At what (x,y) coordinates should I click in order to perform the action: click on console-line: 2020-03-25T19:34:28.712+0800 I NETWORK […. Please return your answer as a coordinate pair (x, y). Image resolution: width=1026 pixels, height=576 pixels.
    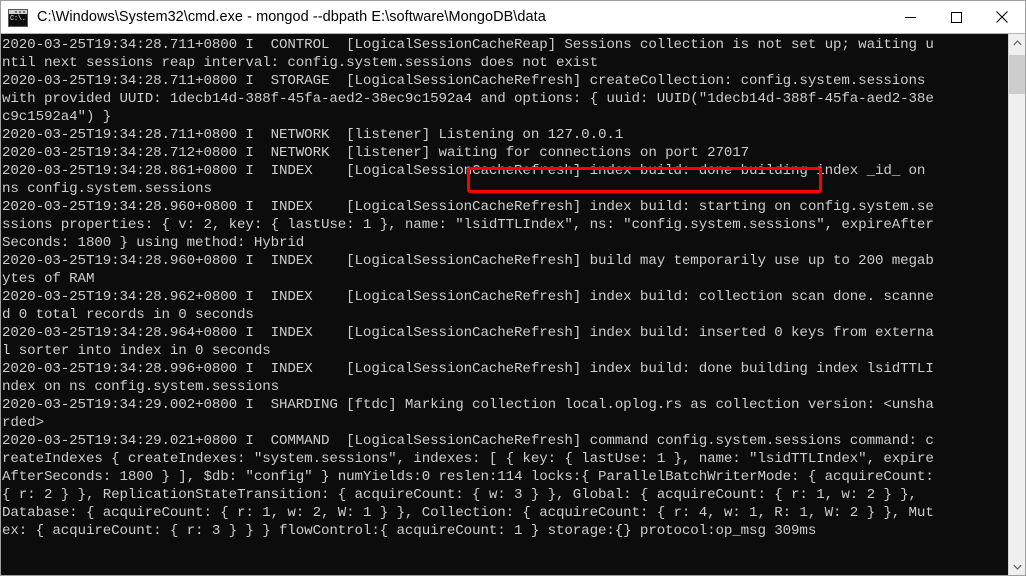
    Looking at the image, I should click on (376, 153).